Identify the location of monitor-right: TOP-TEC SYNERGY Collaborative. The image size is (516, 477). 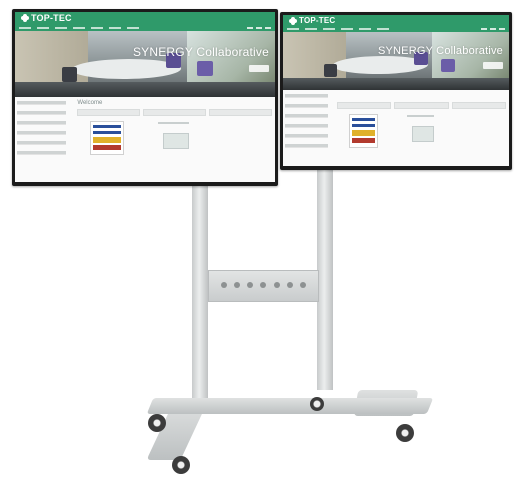
(396, 91).